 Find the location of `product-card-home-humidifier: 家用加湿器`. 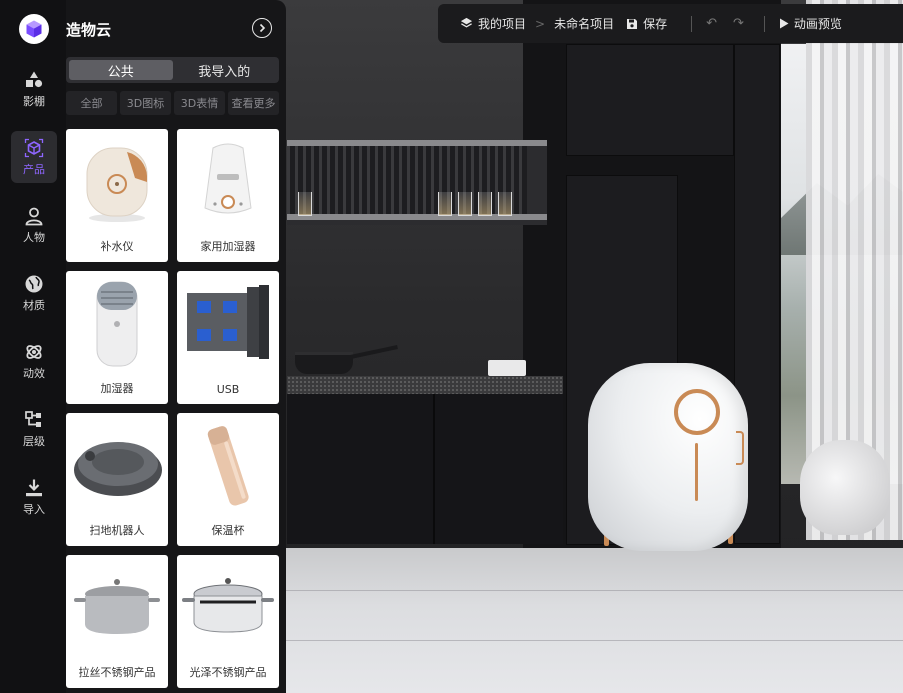

product-card-home-humidifier: 家用加湿器 is located at coordinates (228, 195).